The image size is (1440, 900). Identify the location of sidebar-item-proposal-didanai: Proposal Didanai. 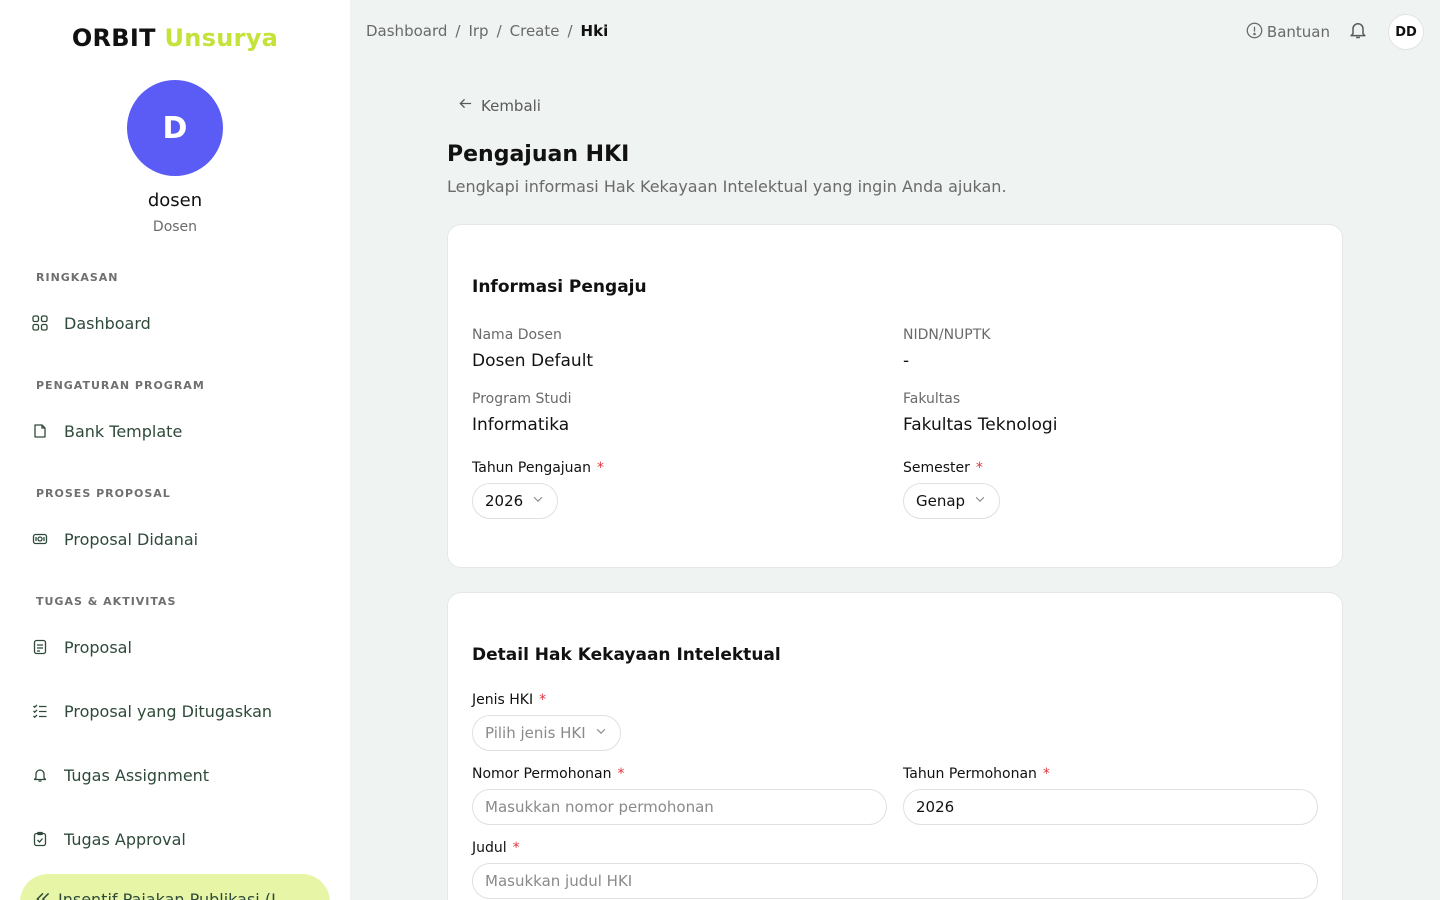
(178, 539).